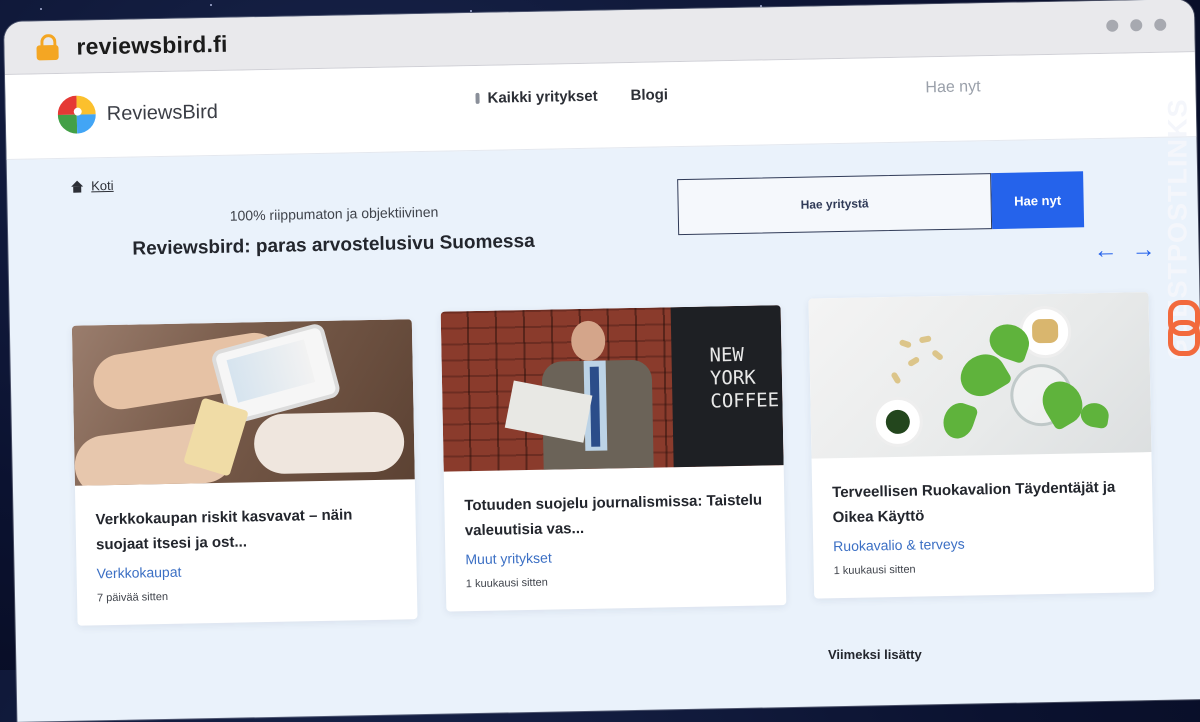 The width and height of the screenshot is (1200, 722). What do you see at coordinates (1184, 328) in the screenshot?
I see `chain-link-logo-icon` at bounding box center [1184, 328].